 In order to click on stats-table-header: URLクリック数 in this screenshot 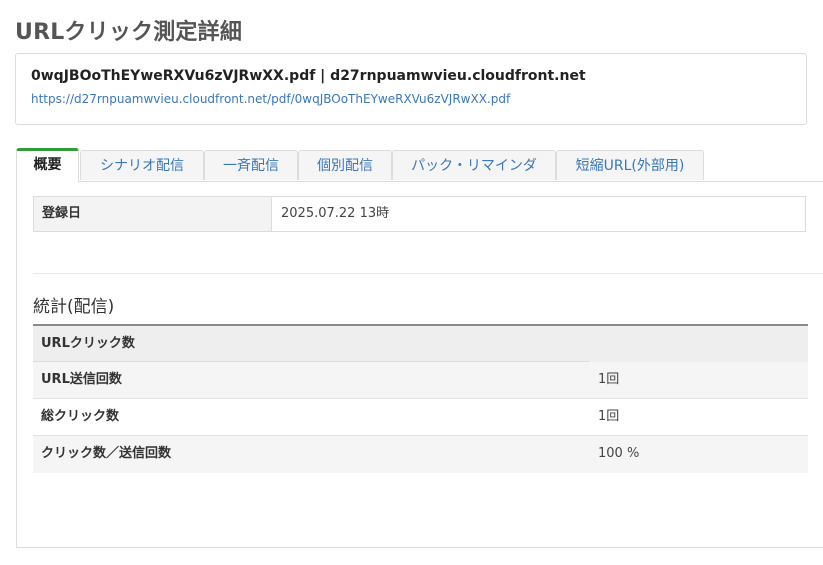, I will do `click(420, 343)`.